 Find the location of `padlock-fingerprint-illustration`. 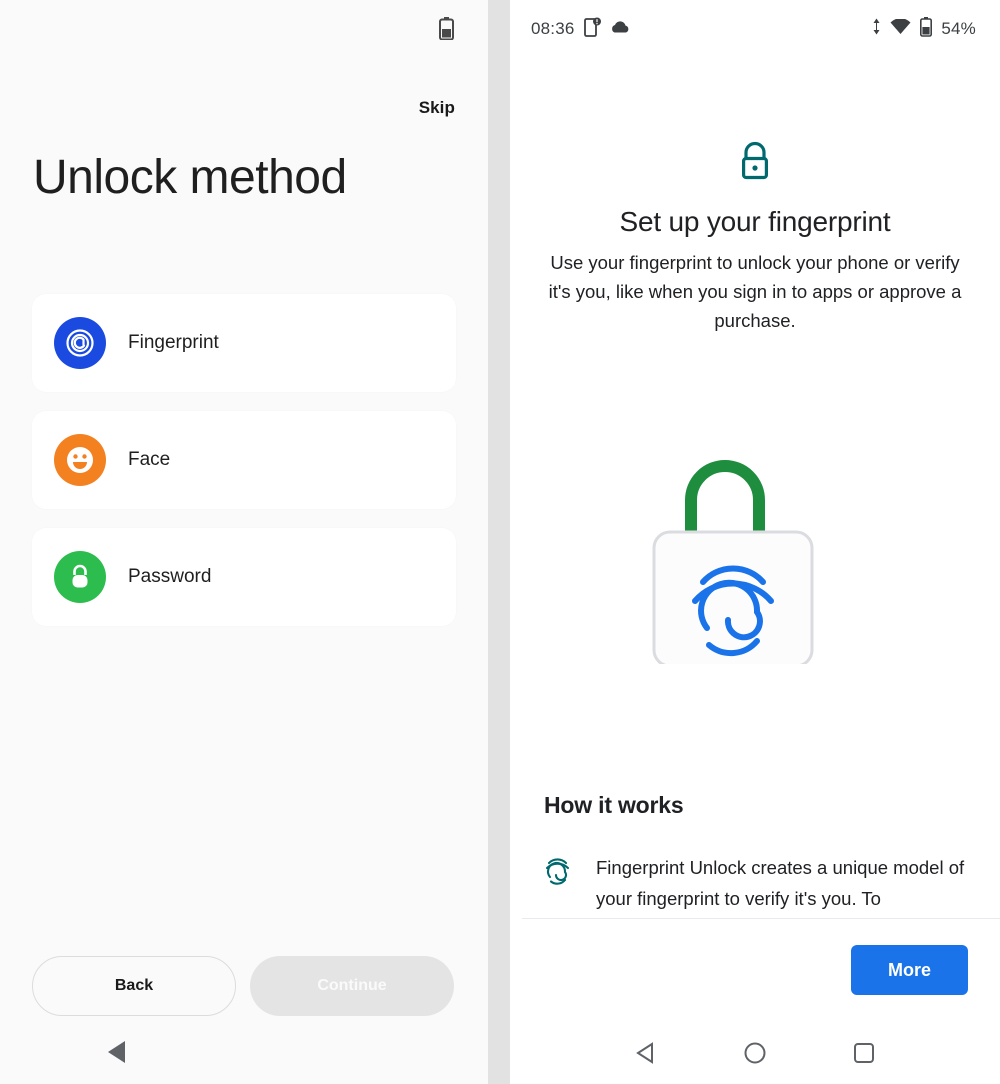

padlock-fingerprint-illustration is located at coordinates (755, 548).